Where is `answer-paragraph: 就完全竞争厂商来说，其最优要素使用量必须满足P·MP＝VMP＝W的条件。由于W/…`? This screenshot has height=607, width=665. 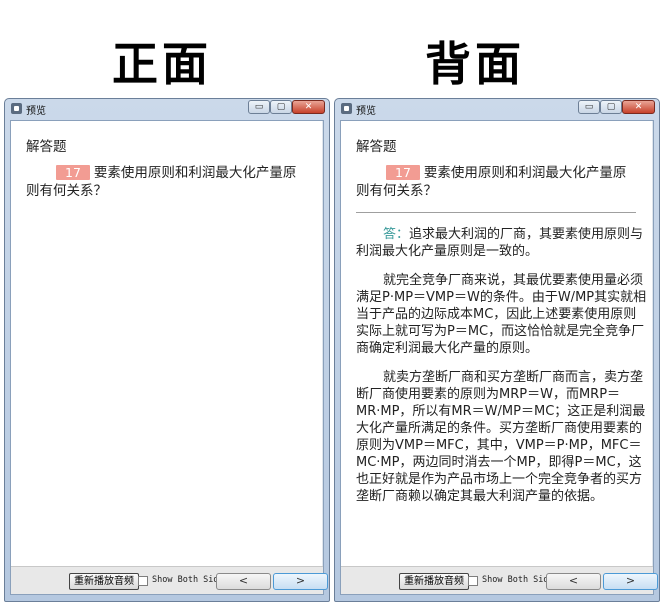
answer-paragraph: 就完全竞争厂商来说，其最优要素使用量必须满足P·MP＝VMP＝W的条件。由于W/… is located at coordinates (501, 314).